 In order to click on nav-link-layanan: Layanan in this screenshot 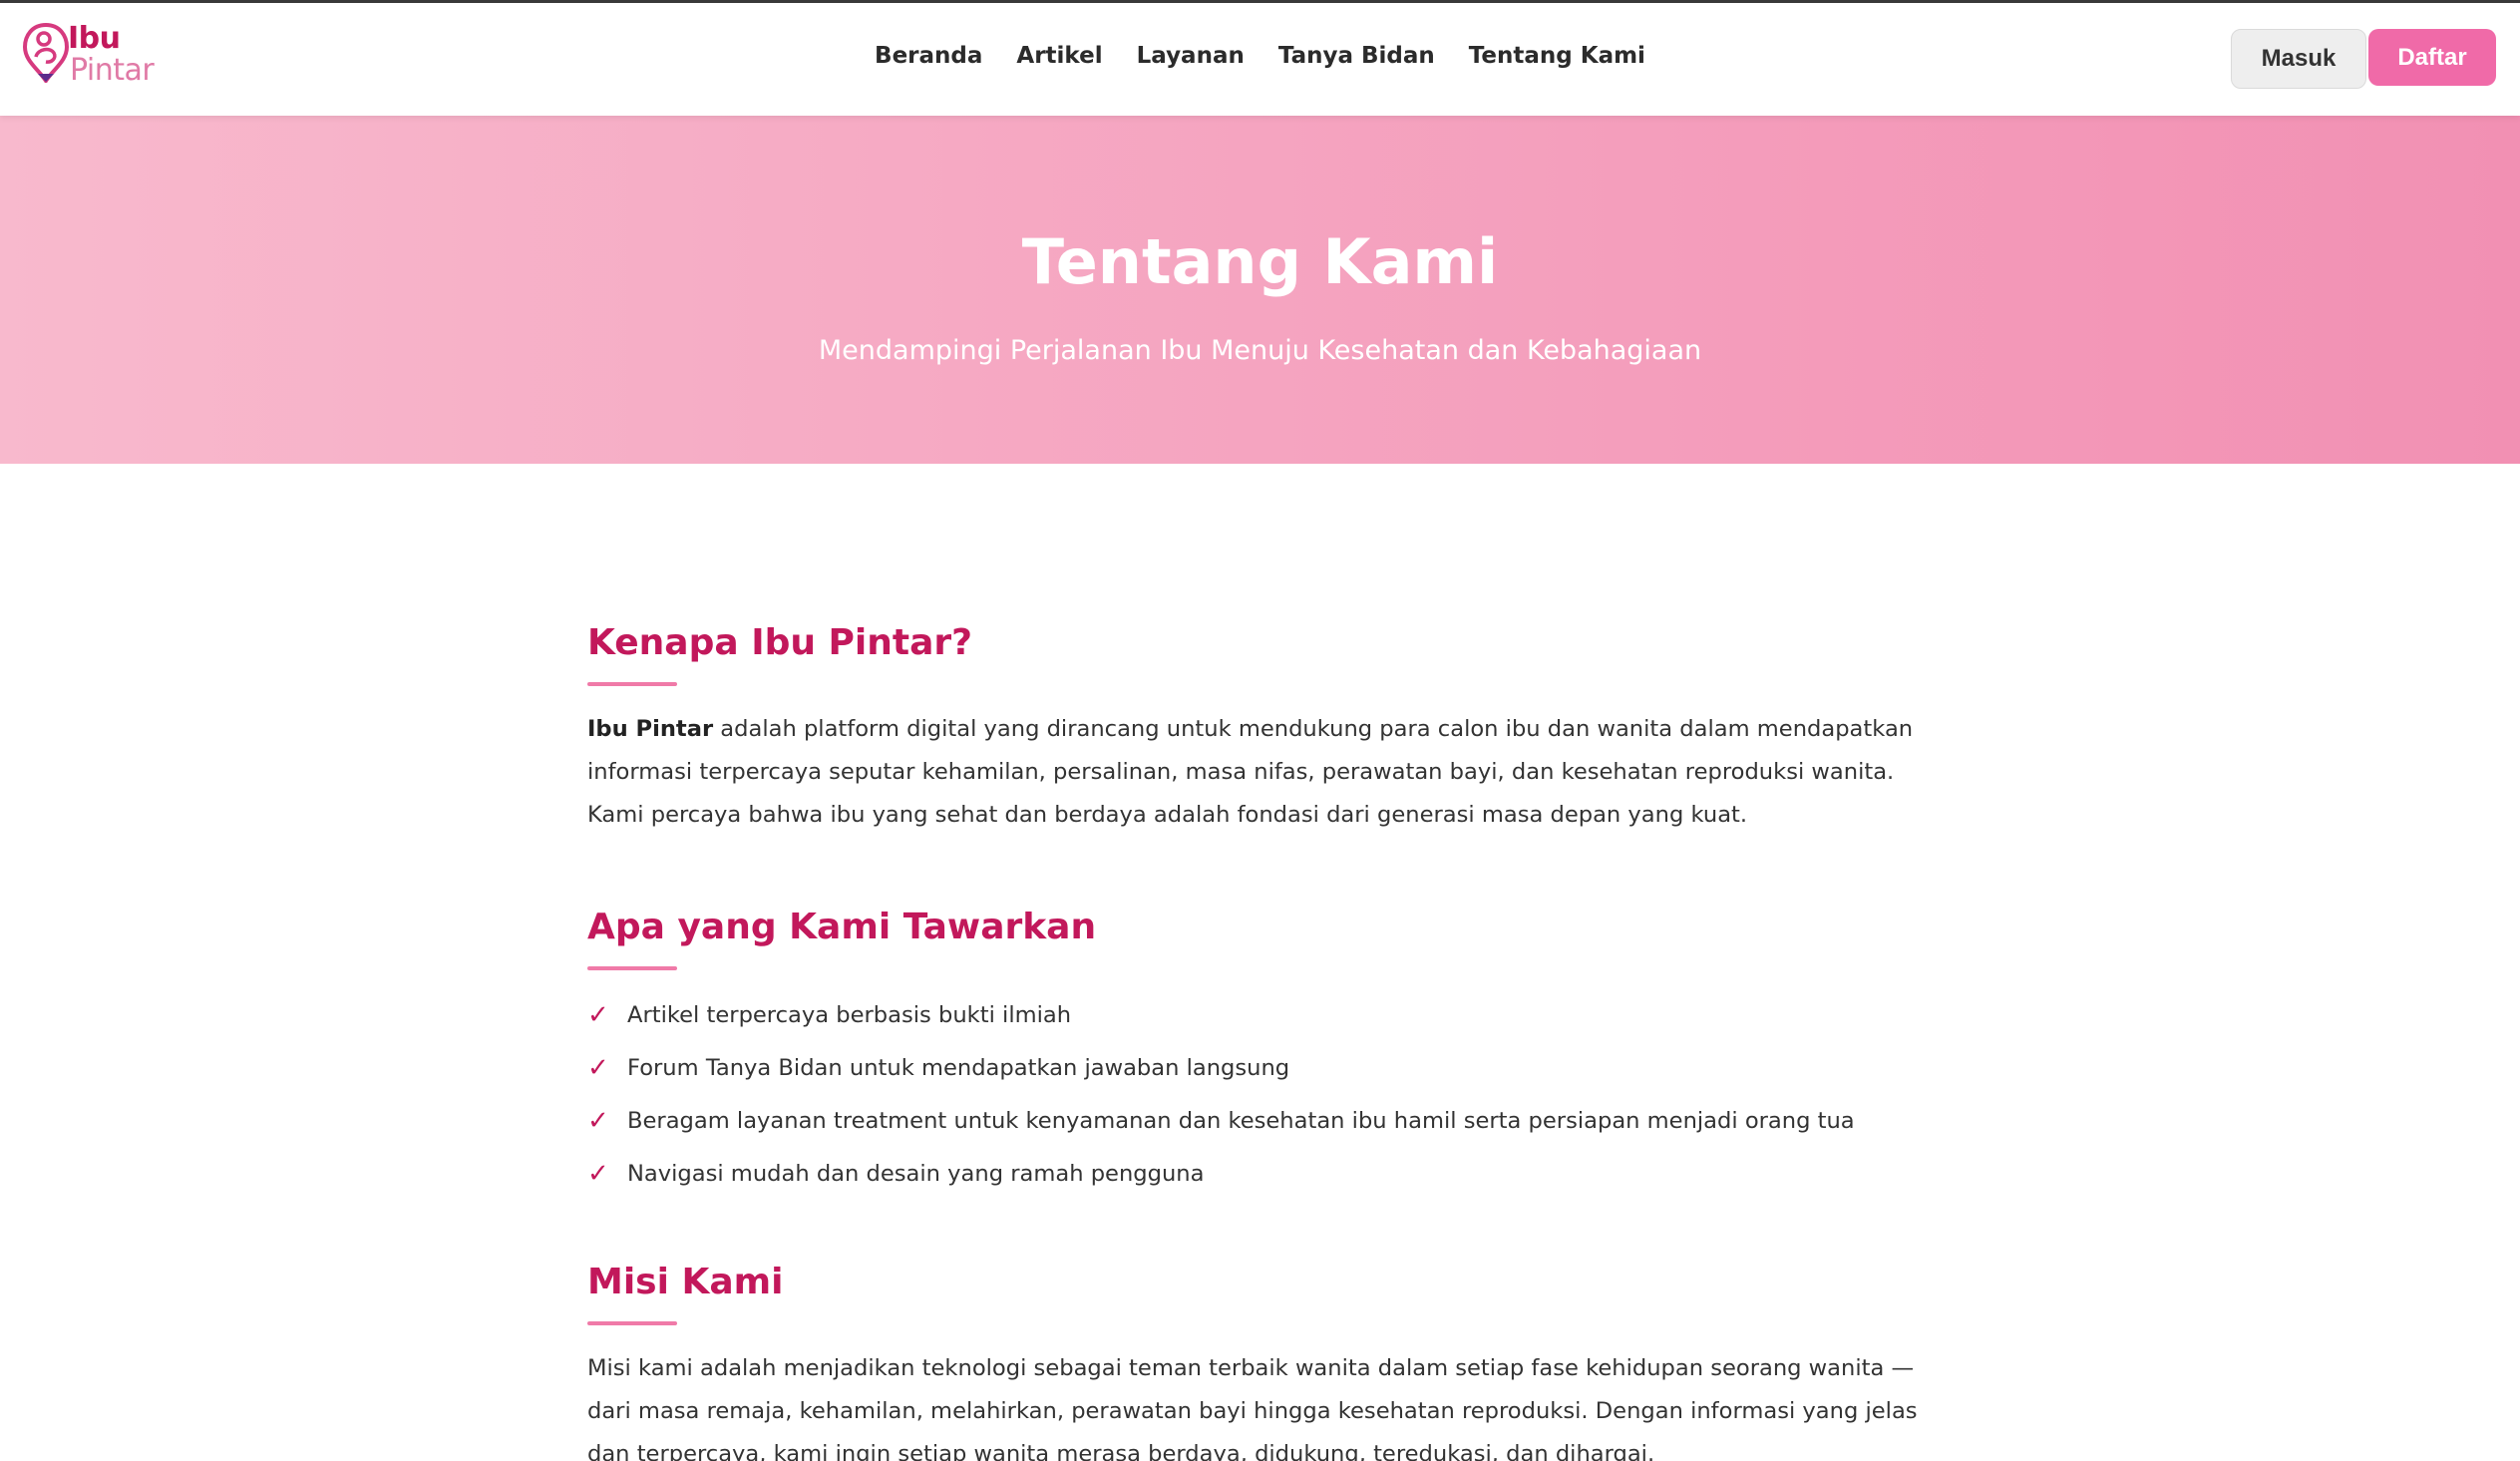, I will do `click(1191, 56)`.